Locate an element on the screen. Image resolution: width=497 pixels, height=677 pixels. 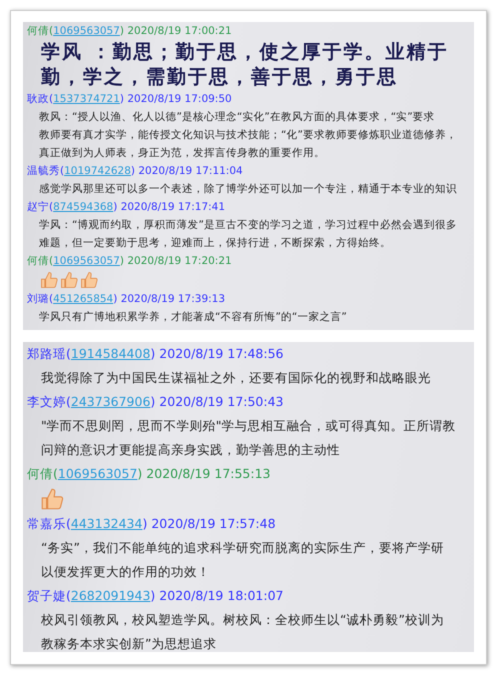
qq-link: 2682091943 is located at coordinates (110, 595).